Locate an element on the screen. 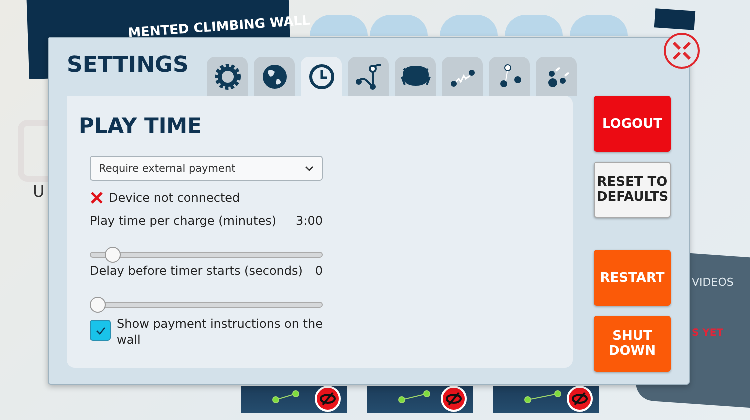 The image size is (750, 420). dialog-title: SETTINGS is located at coordinates (128, 65).